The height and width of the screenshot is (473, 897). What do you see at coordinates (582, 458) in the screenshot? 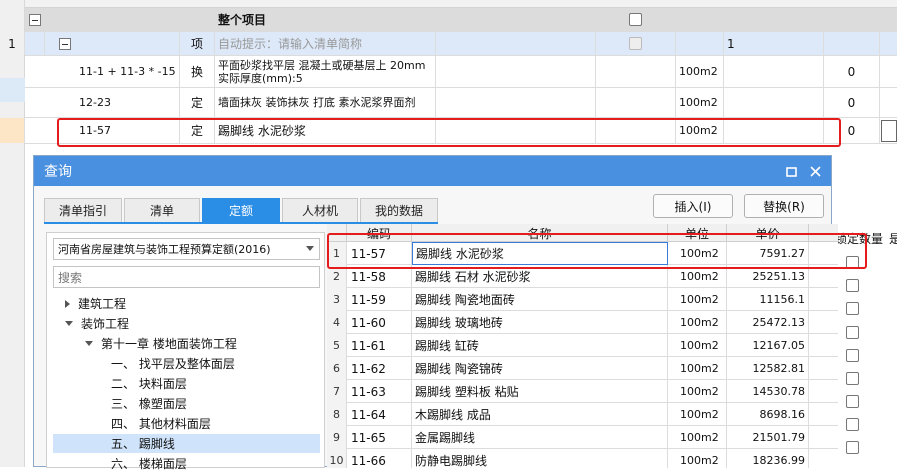
I see `quota-row: 10 11-66 防静电踢脚线 100m2 18236.99` at bounding box center [582, 458].